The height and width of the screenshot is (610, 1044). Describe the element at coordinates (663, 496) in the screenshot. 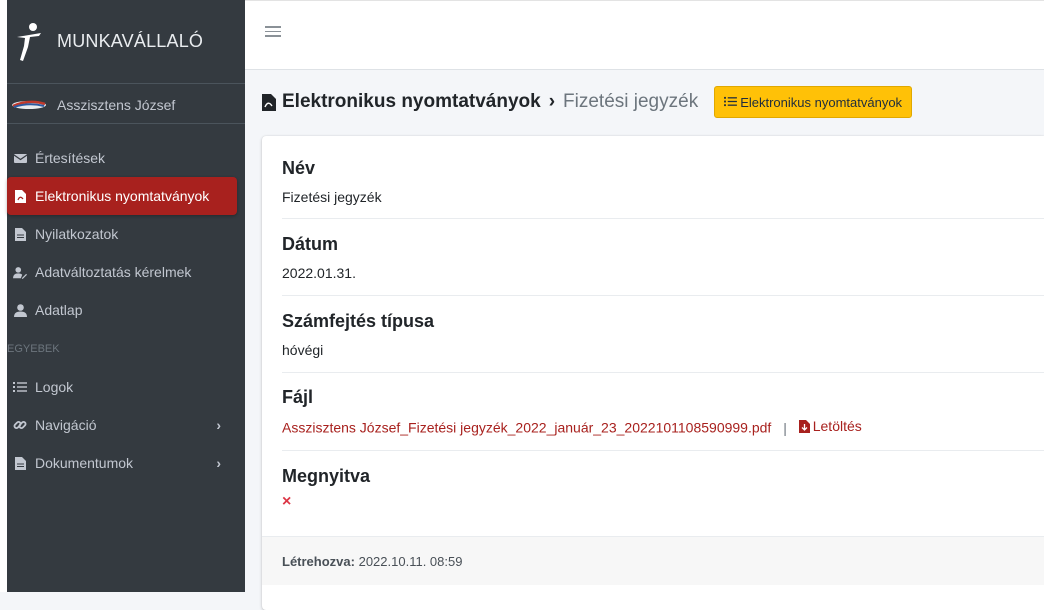

I see `field-opened: Megnyitva ×` at that location.